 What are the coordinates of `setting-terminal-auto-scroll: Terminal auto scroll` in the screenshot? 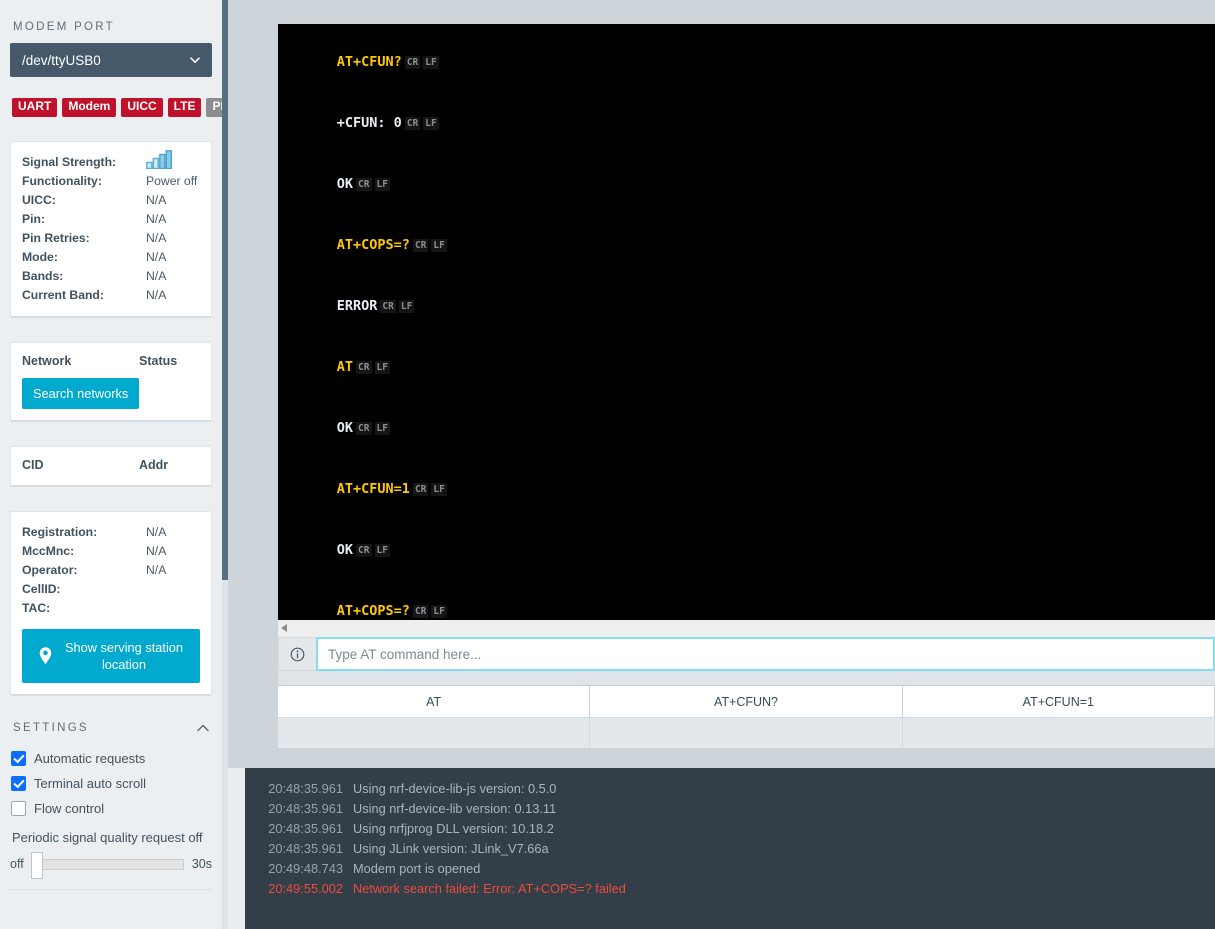 It's located at (111, 783).